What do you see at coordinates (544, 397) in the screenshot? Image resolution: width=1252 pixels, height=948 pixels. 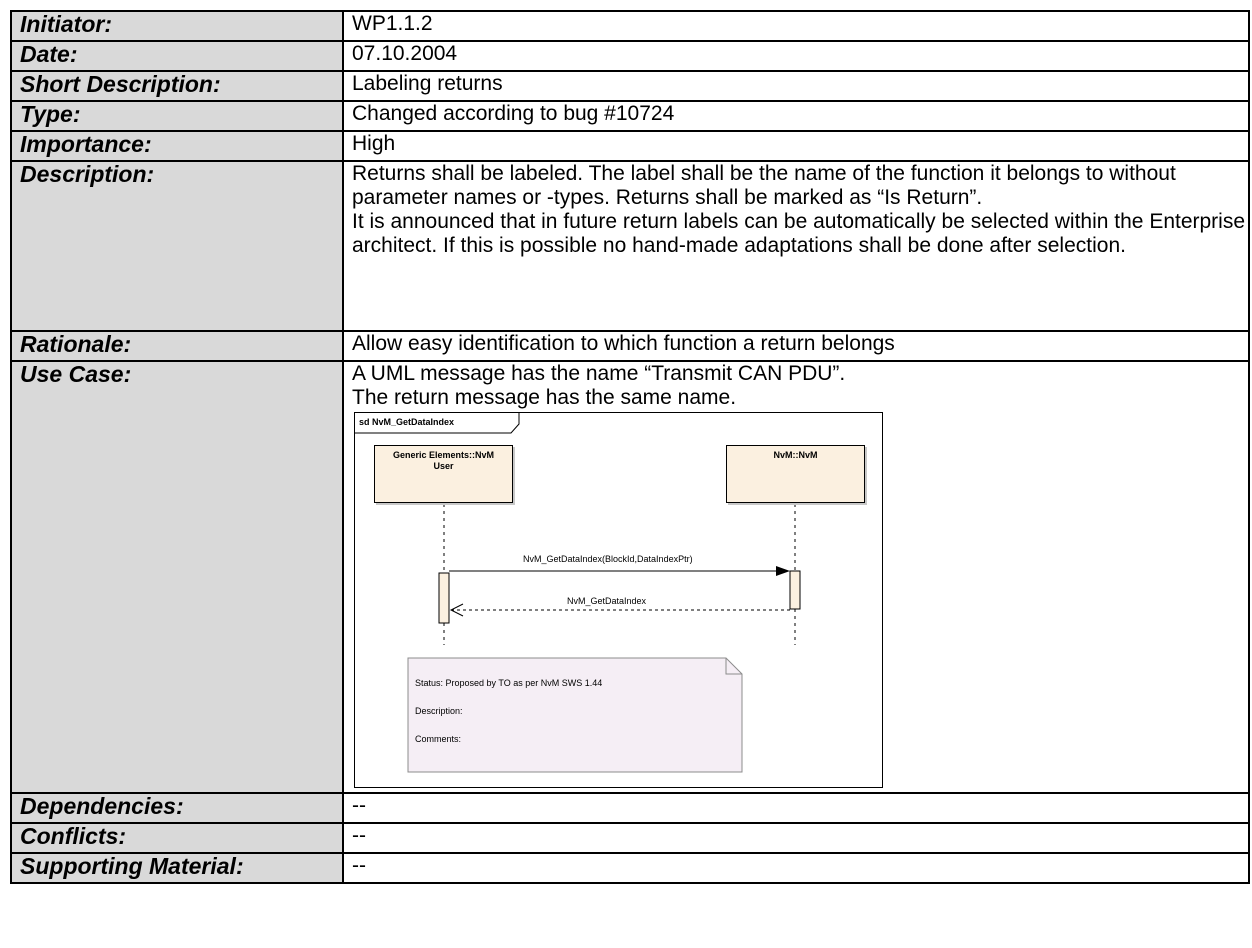 I see `use-case-line: The return message has the same name.` at bounding box center [544, 397].